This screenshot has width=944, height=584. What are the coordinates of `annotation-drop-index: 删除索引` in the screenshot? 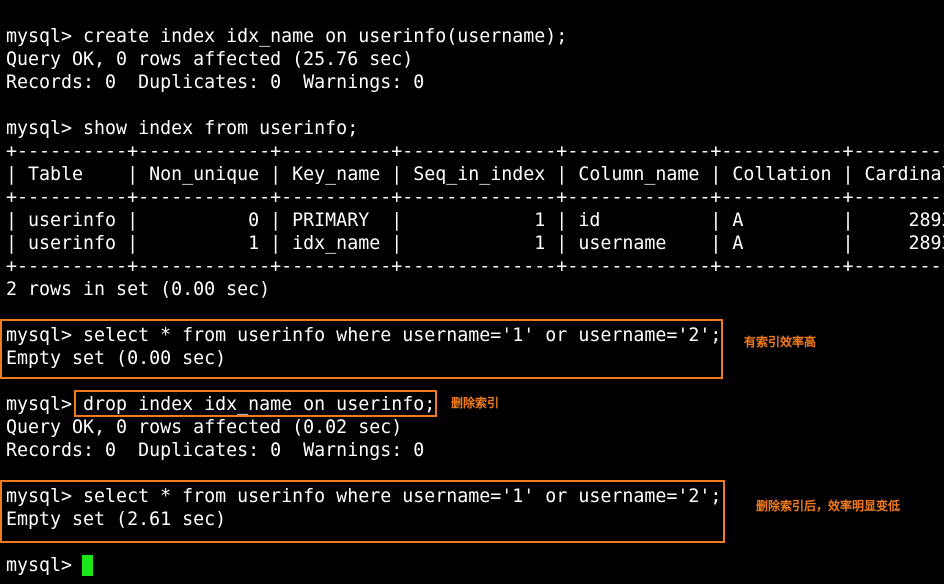 It's located at (475, 403).